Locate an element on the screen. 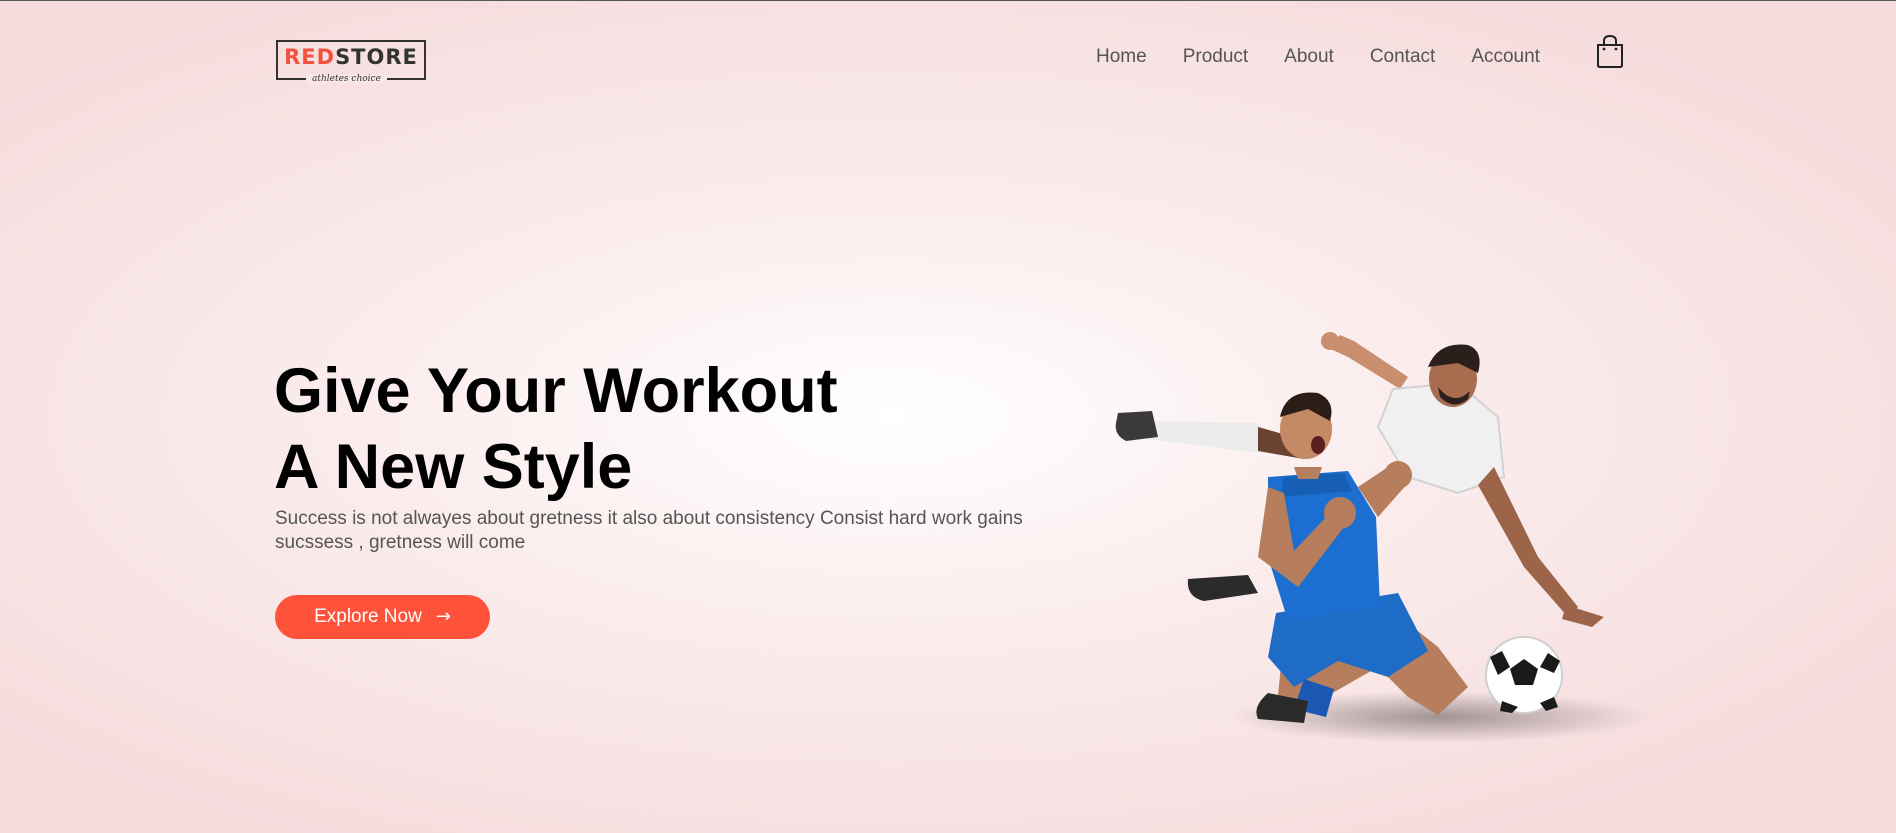  nav-account: Account is located at coordinates (1505, 57).